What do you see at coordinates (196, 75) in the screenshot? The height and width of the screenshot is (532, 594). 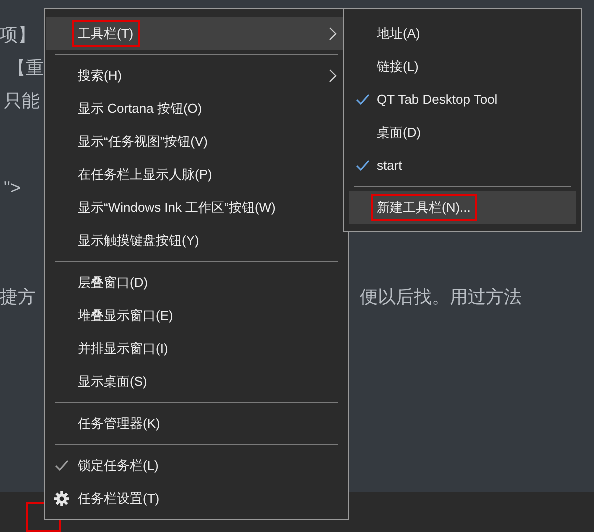 I see `menu-item: 搜索(H)` at bounding box center [196, 75].